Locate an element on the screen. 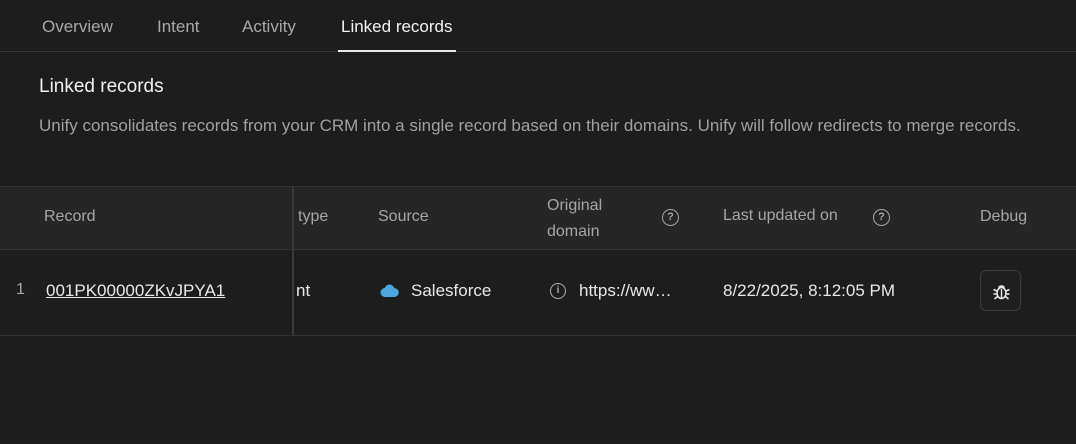 The image size is (1076, 444). column-header-original-domain: Original domain is located at coordinates (587, 219).